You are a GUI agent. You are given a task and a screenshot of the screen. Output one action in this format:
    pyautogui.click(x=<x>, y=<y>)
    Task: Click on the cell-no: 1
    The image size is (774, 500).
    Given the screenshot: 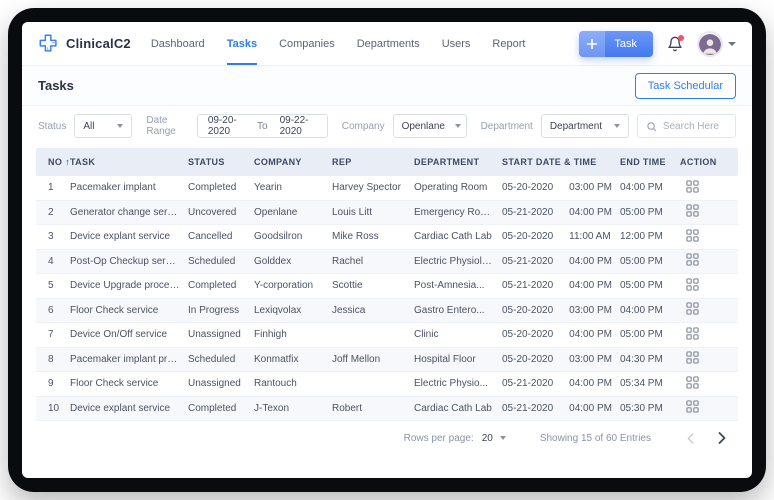 What is the action you would take?
    pyautogui.click(x=51, y=188)
    